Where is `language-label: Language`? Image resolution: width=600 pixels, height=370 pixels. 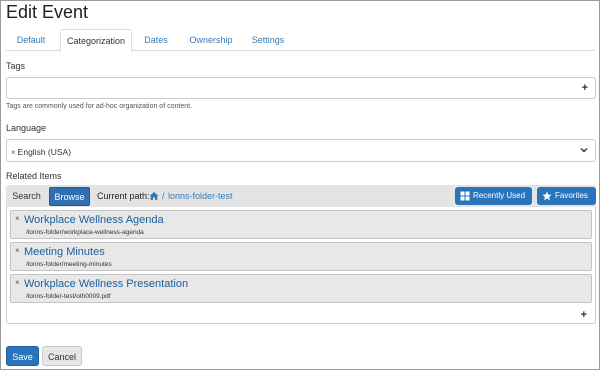
language-label: Language is located at coordinates (26, 128).